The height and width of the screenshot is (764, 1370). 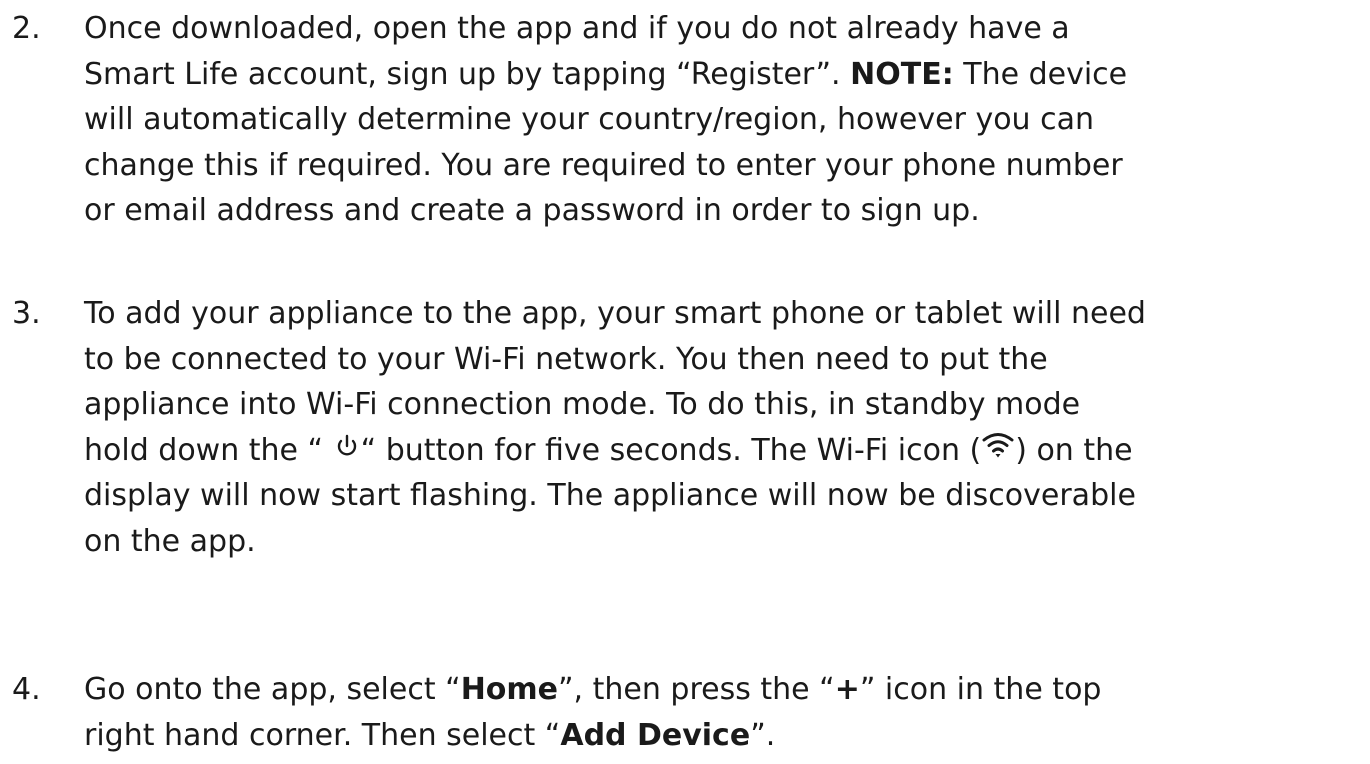 I want to click on home-label: Home, so click(x=509, y=689).